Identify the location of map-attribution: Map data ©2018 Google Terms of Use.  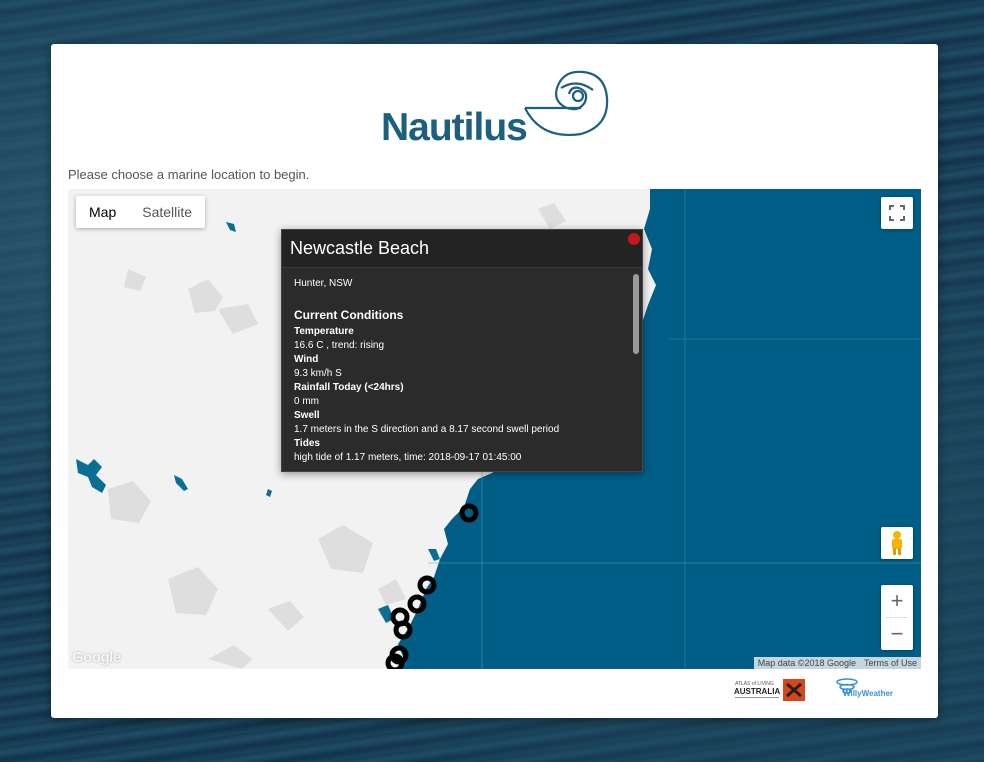
(837, 663).